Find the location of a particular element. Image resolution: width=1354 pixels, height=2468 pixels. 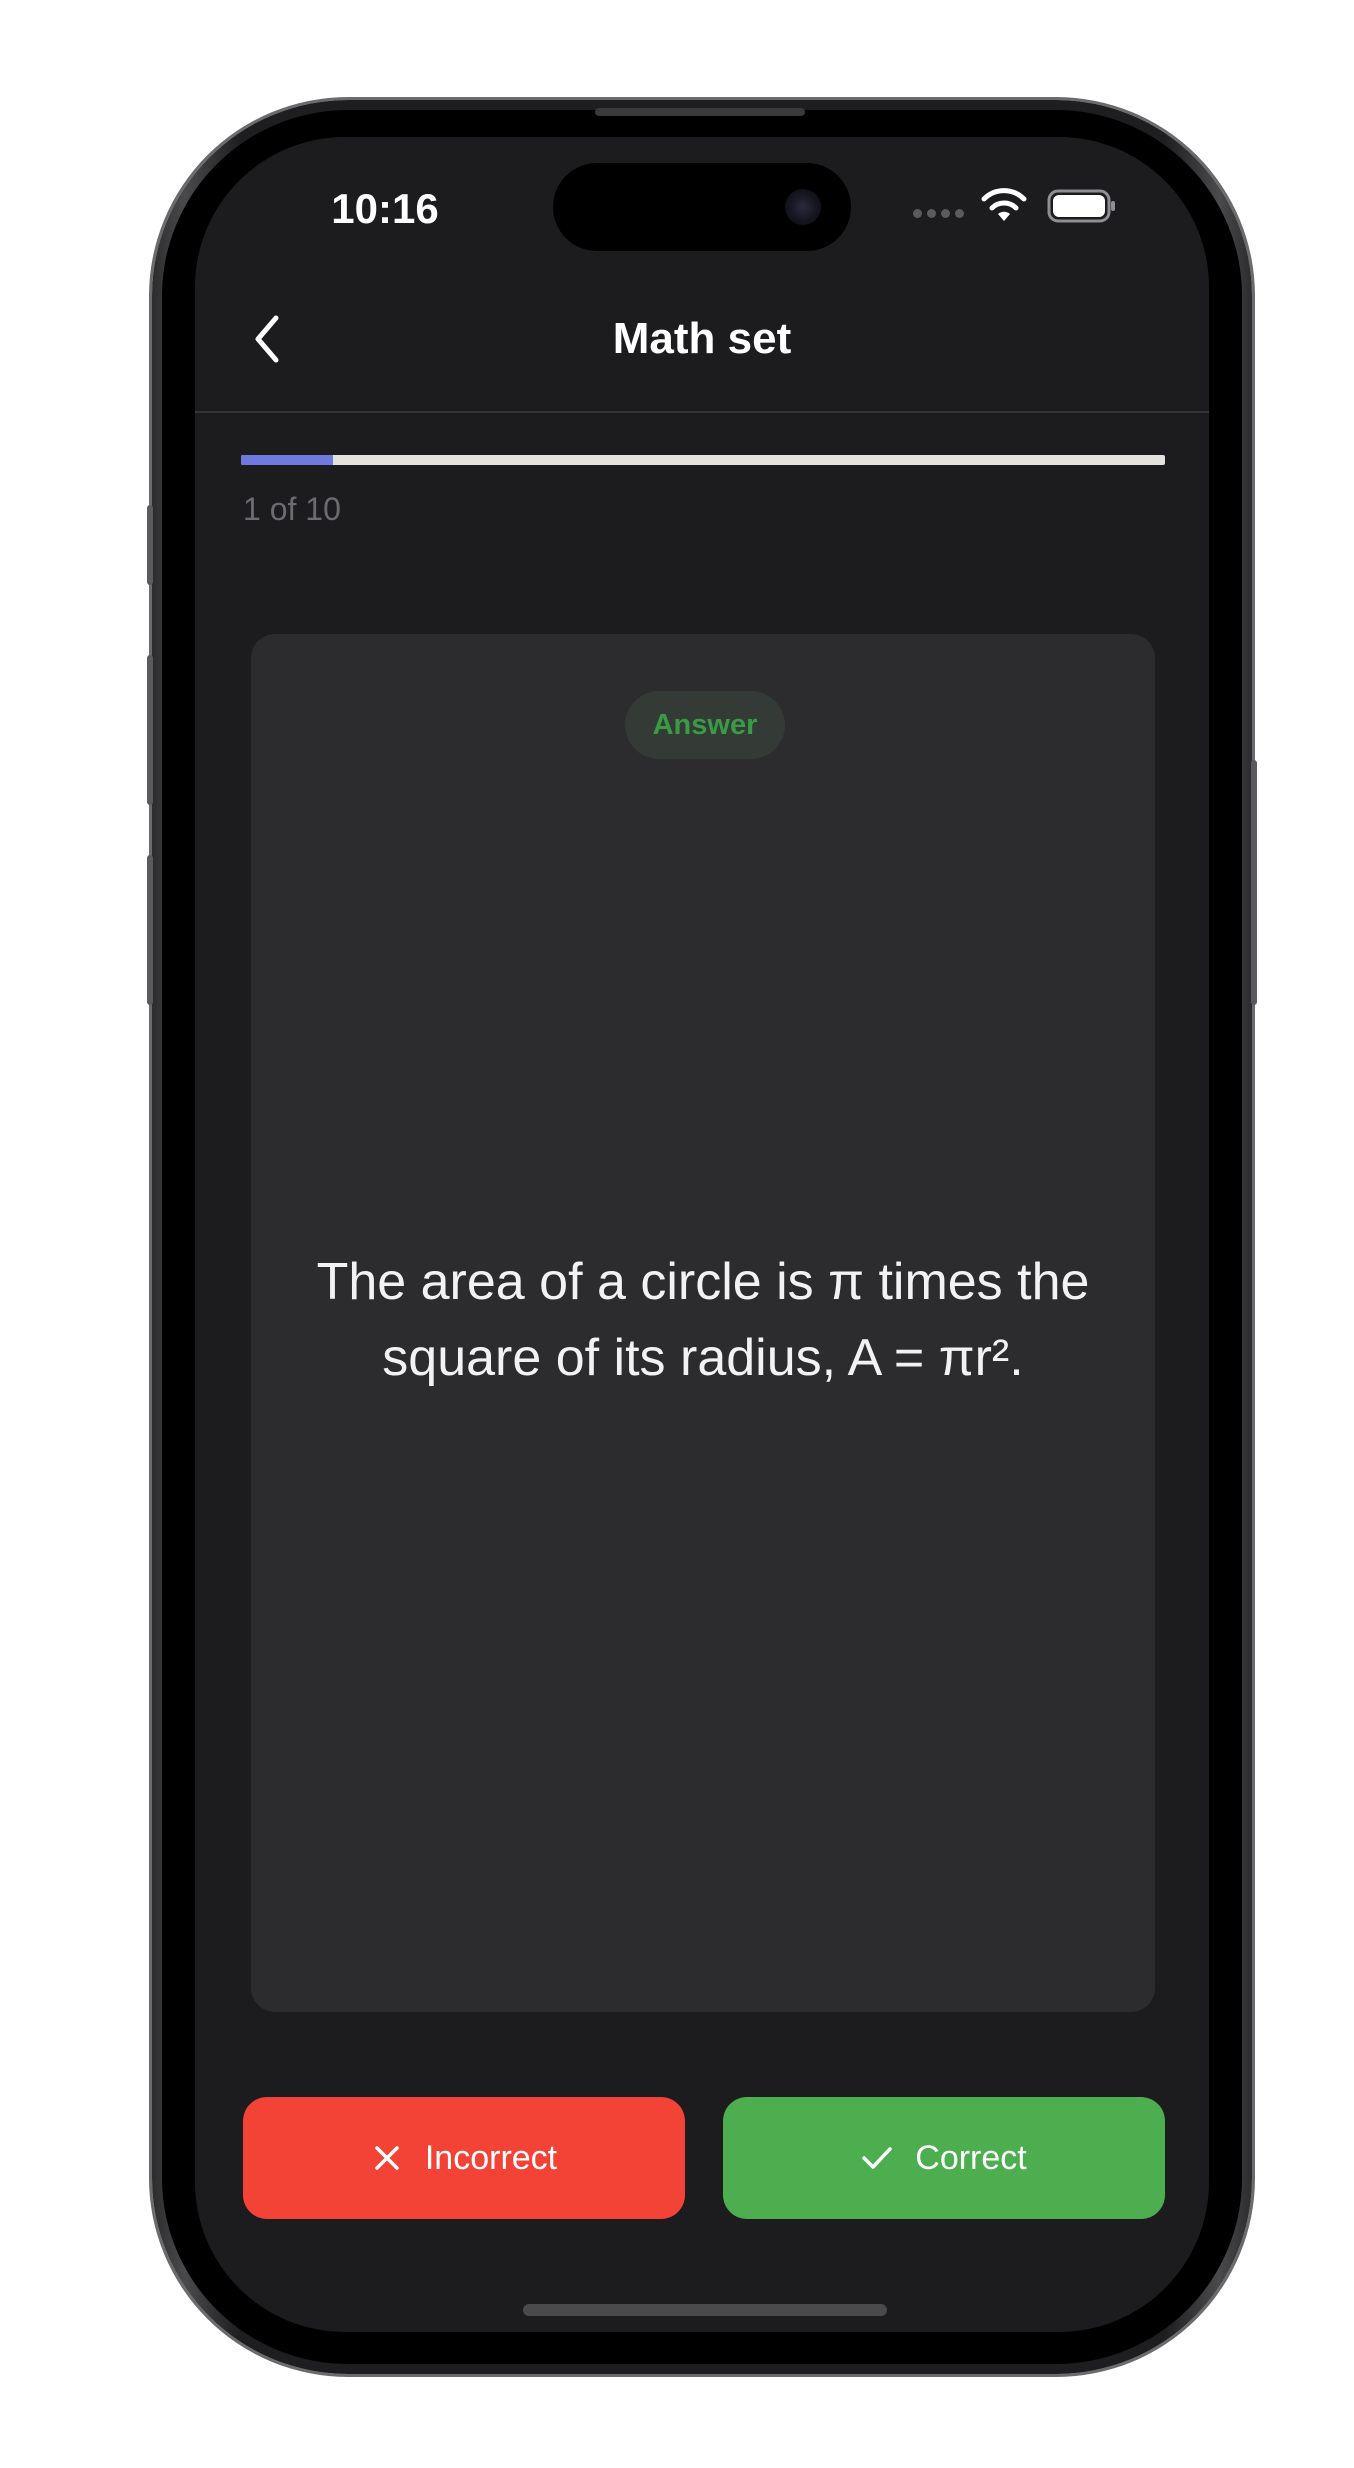

correct-button: Correct is located at coordinates (944, 2158).